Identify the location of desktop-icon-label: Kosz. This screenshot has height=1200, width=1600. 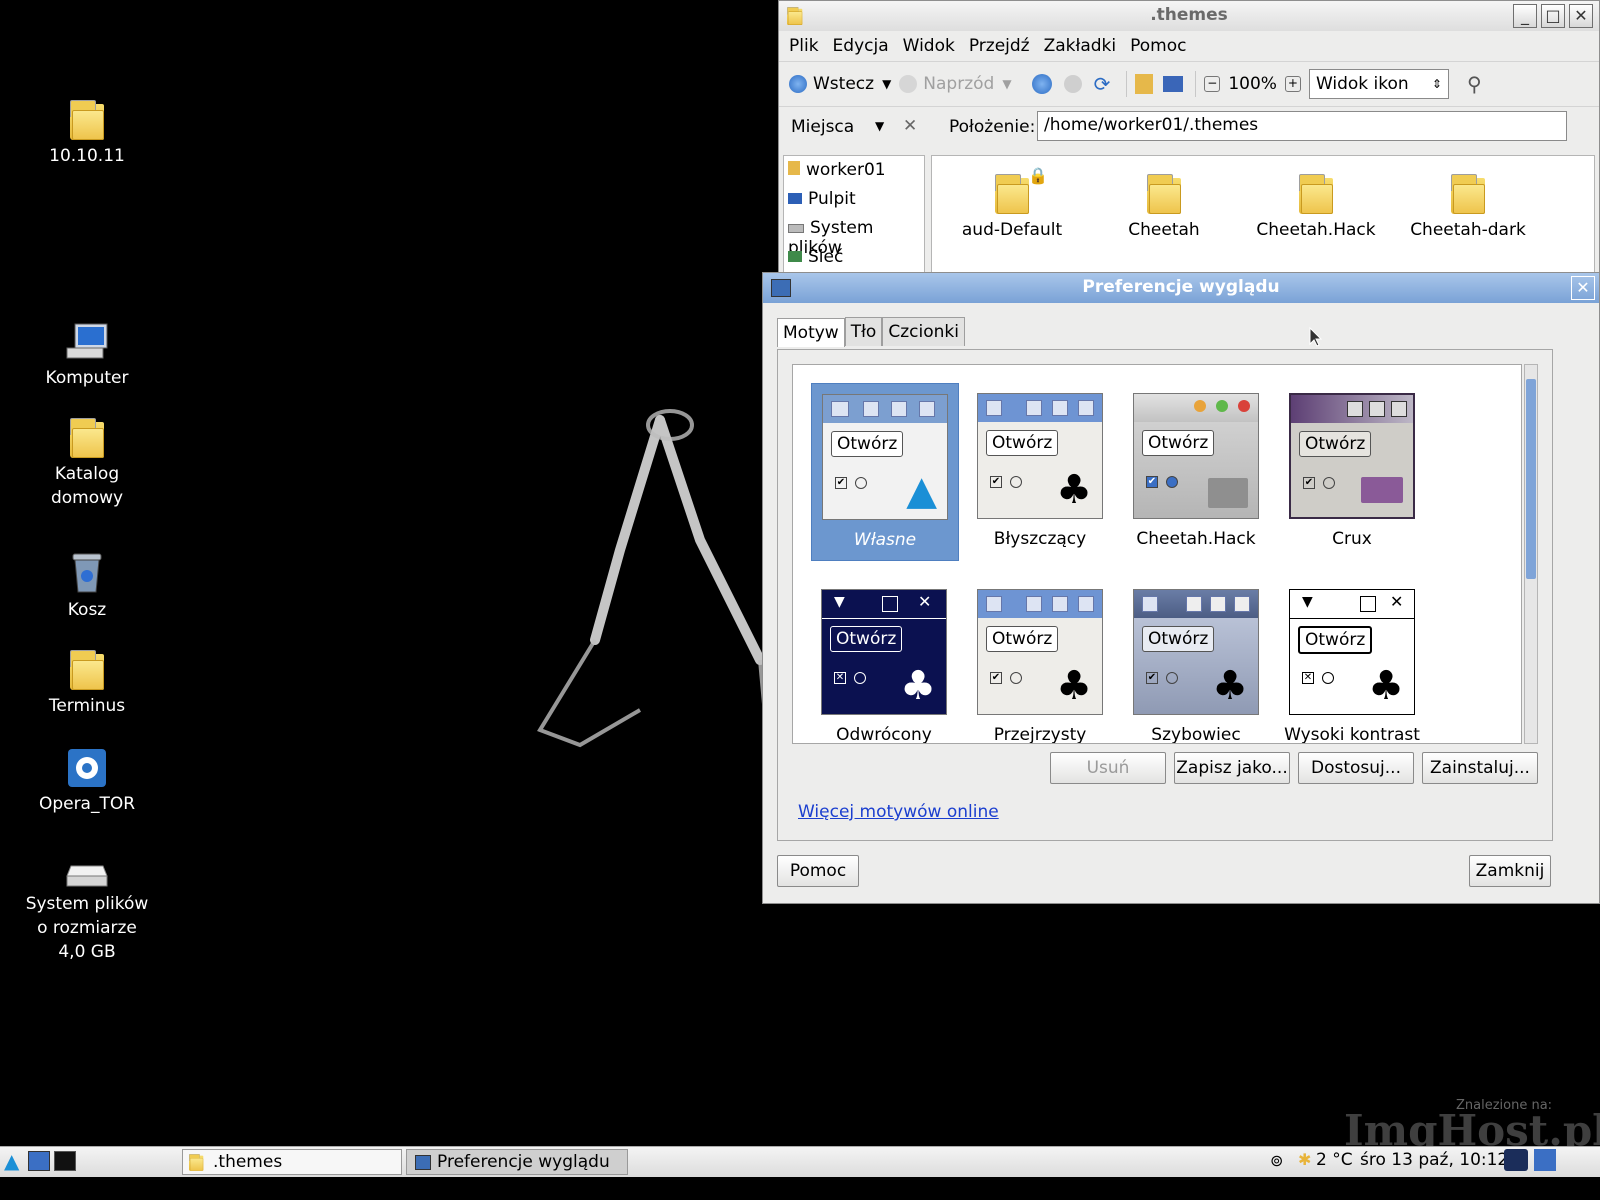
(87, 610).